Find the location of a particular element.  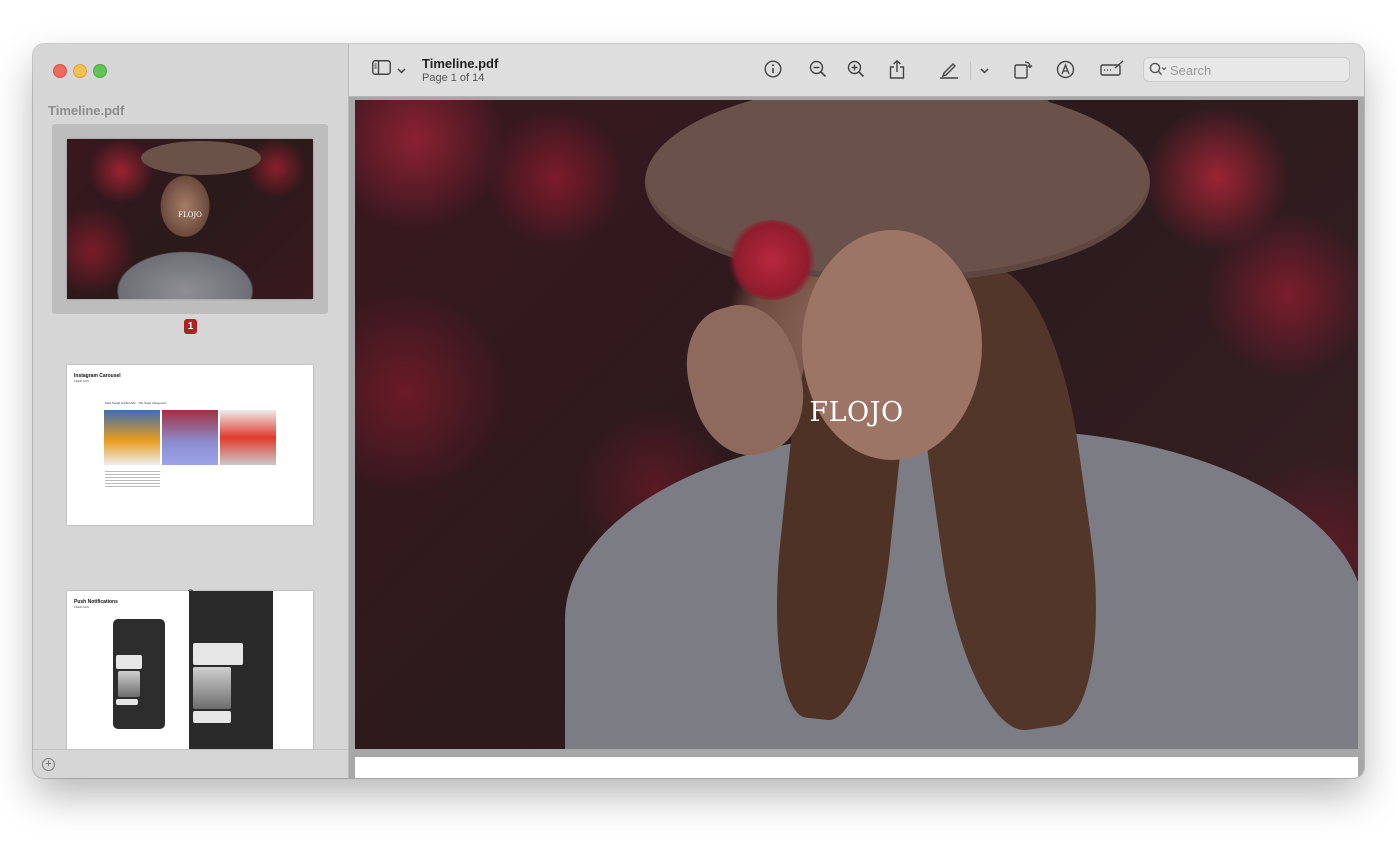

thumbnail-page-3: Push Notifications FEED ADS is located at coordinates (190, 670).